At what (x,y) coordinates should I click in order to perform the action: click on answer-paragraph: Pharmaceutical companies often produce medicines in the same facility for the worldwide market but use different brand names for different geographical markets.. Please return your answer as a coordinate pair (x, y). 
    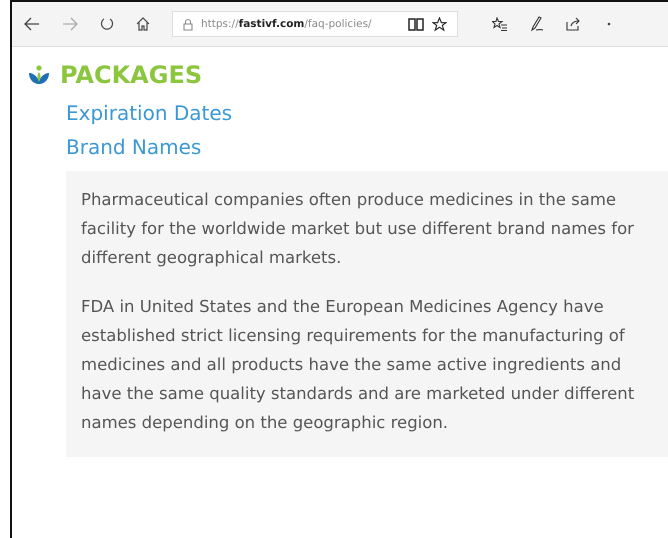
    Looking at the image, I should click on (358, 229).